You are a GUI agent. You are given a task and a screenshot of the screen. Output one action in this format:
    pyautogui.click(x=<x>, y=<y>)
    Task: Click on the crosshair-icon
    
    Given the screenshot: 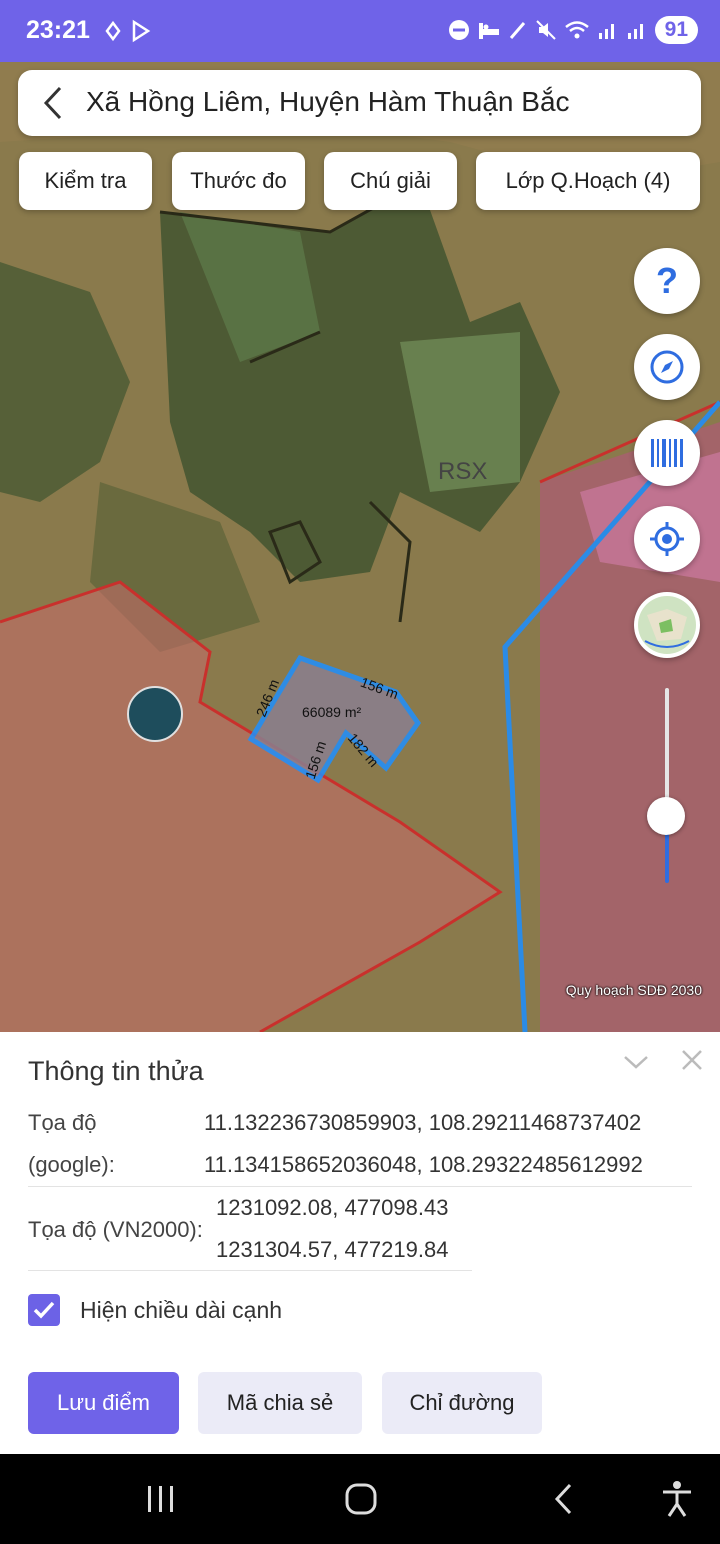 What is the action you would take?
    pyautogui.click(x=667, y=539)
    